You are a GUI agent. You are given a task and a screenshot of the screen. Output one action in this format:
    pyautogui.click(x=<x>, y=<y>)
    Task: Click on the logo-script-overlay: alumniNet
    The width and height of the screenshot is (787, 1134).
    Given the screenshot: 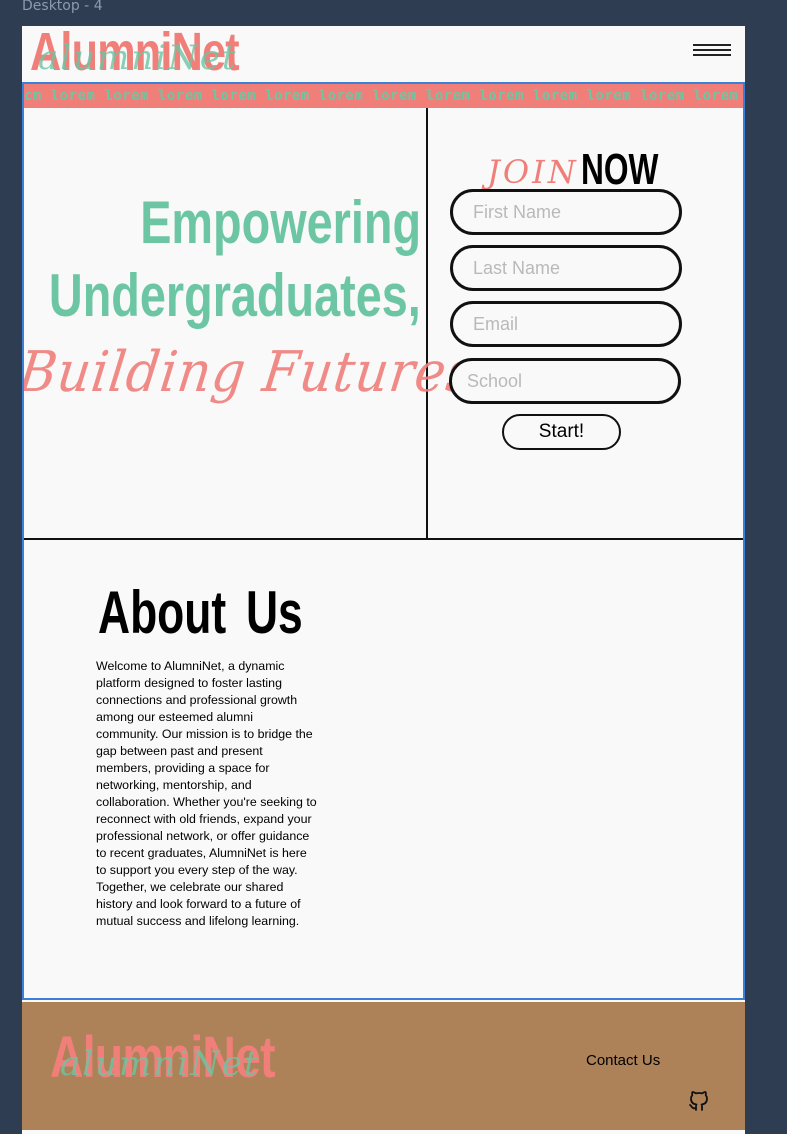 What is the action you would take?
    pyautogui.click(x=138, y=58)
    